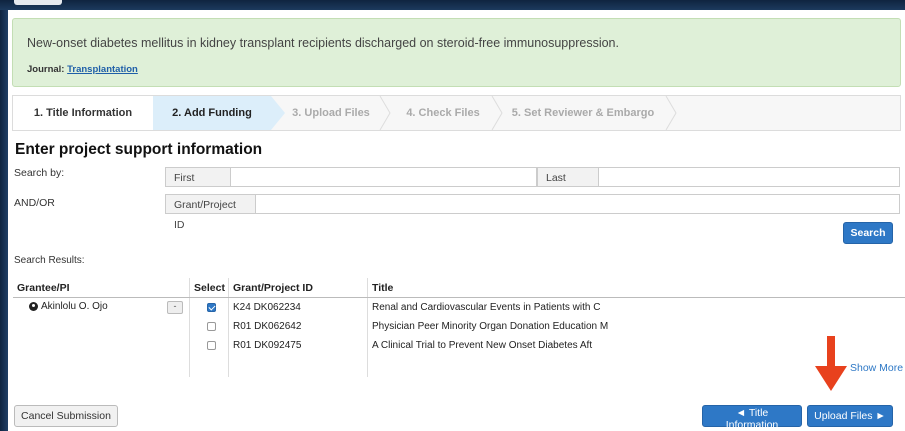  I want to click on page-title: Enter project support information, so click(139, 149).